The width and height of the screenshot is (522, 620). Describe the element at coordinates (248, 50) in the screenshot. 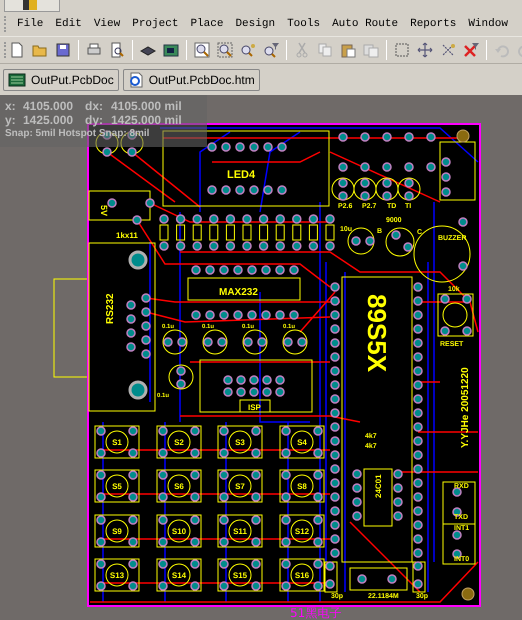

I see `zoom-selection-icon` at that location.